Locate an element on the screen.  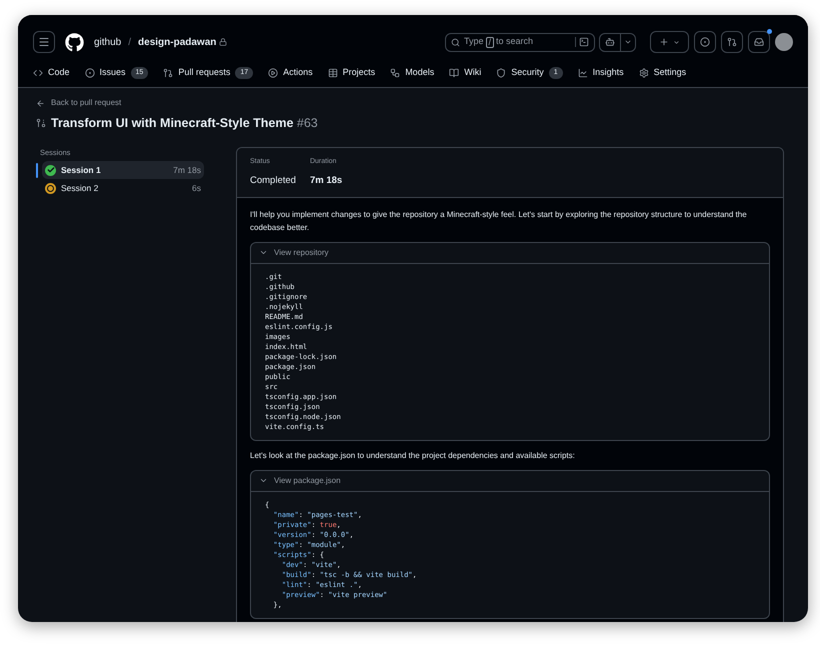
menu-icon is located at coordinates (44, 42).